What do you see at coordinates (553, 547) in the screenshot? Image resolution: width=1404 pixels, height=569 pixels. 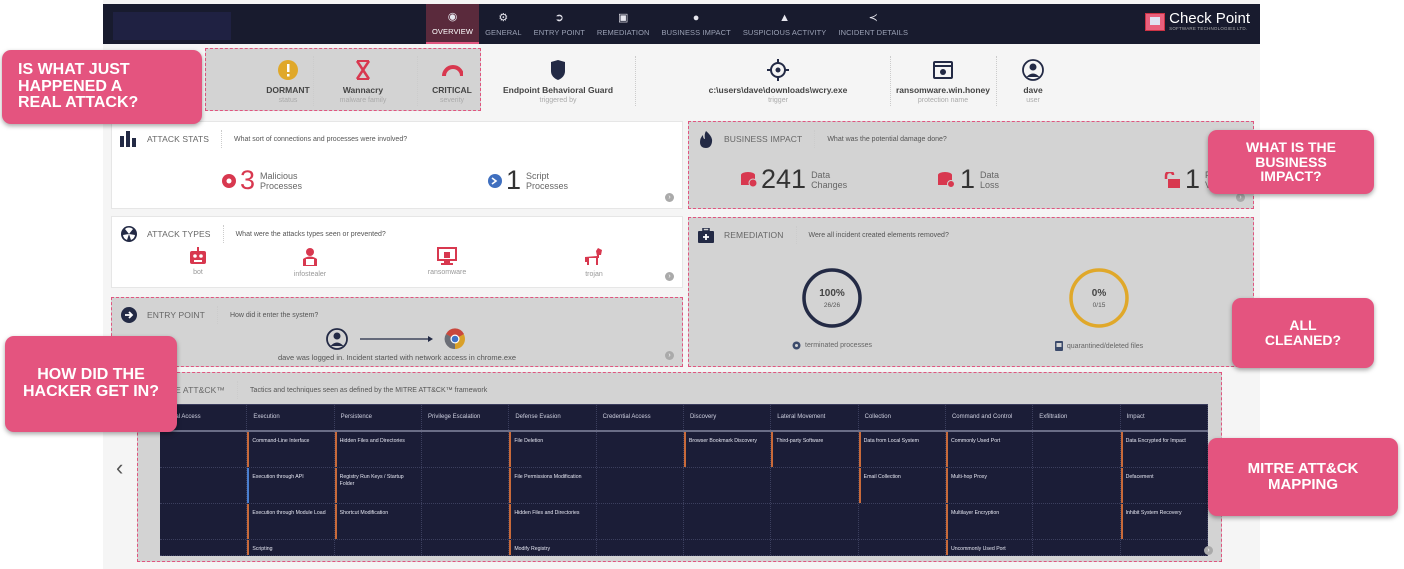 I see `mitre-technique-cell: Modify Registry` at bounding box center [553, 547].